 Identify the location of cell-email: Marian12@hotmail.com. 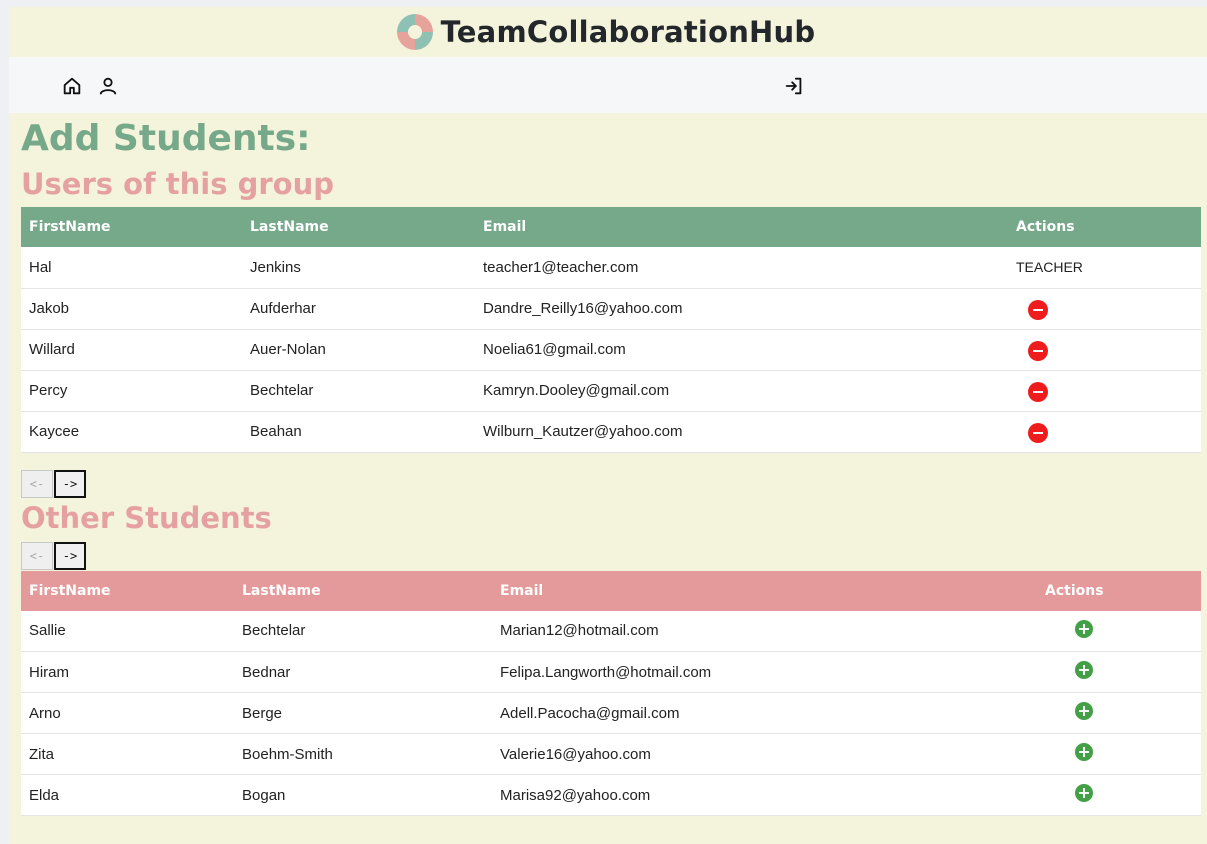
(579, 631).